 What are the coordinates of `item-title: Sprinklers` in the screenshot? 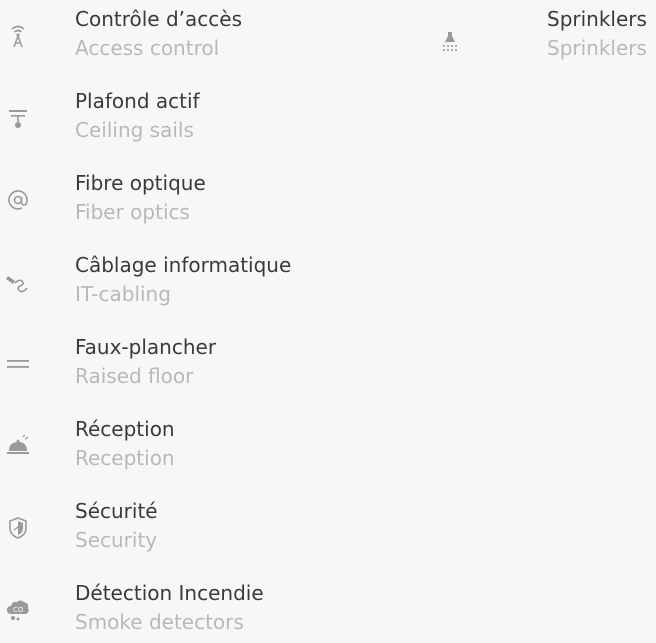 It's located at (597, 19).